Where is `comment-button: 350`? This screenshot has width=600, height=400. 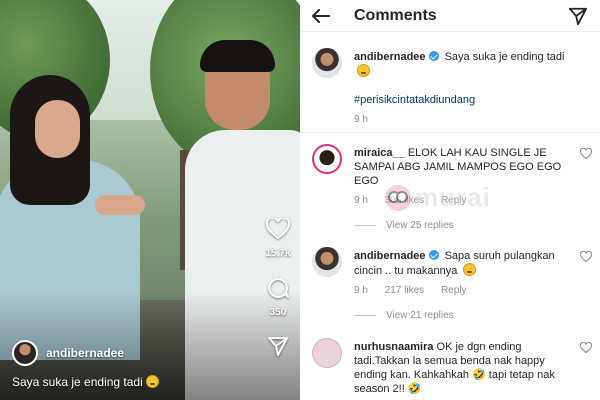
comment-button: 350 is located at coordinates (278, 297).